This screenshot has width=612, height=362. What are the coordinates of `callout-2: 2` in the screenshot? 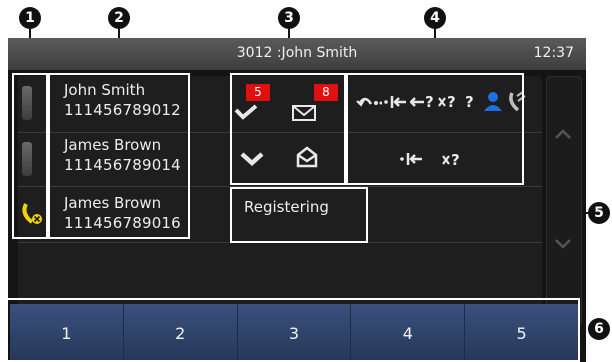 It's located at (119, 18).